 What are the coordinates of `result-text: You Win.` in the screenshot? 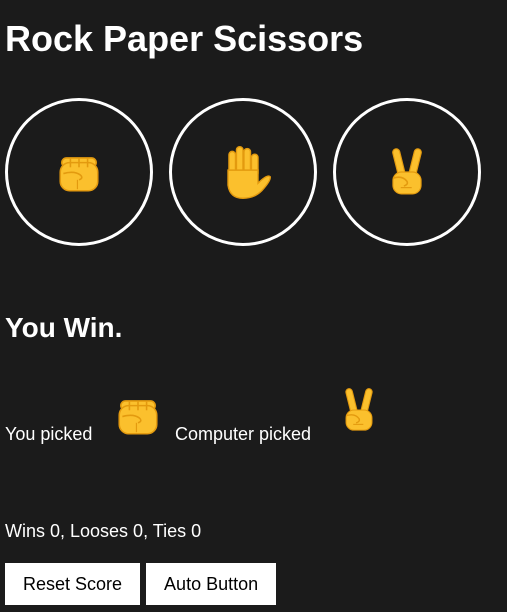 It's located at (64, 327).